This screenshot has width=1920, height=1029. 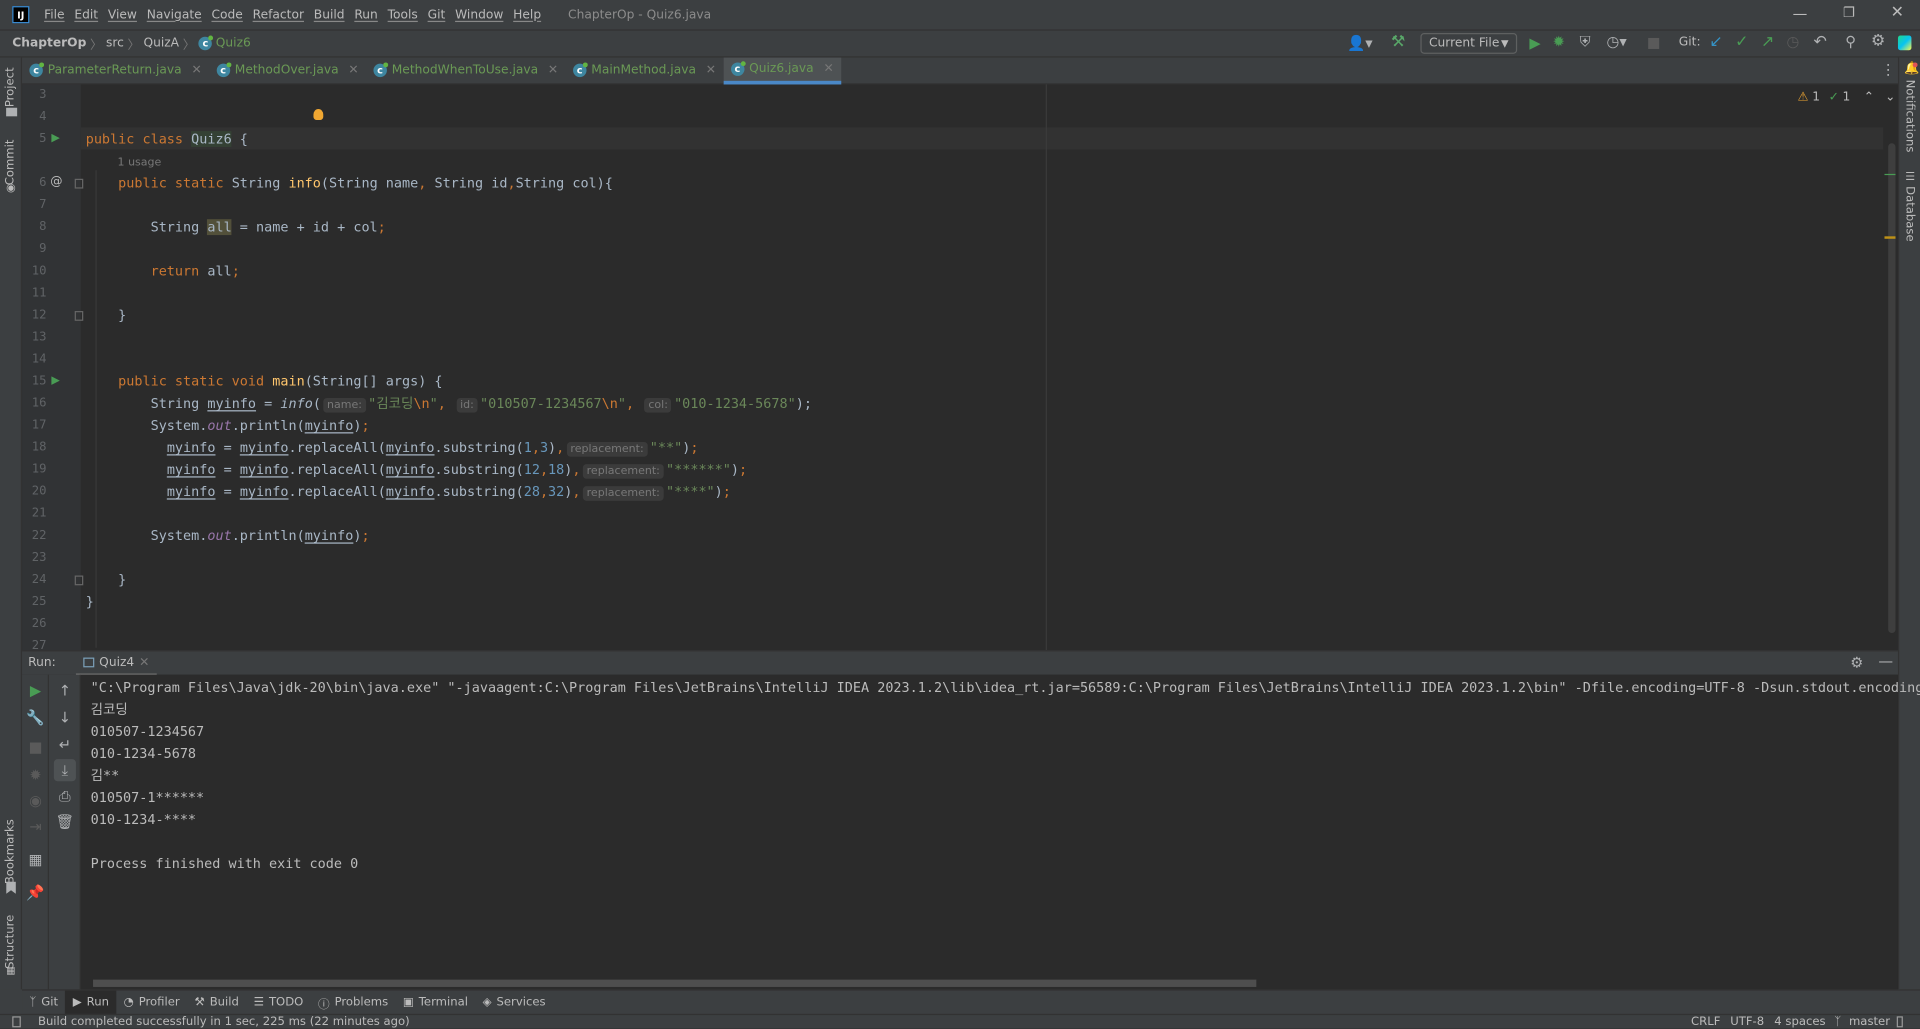 I want to click on database-tool-button: Database, so click(x=1909, y=214).